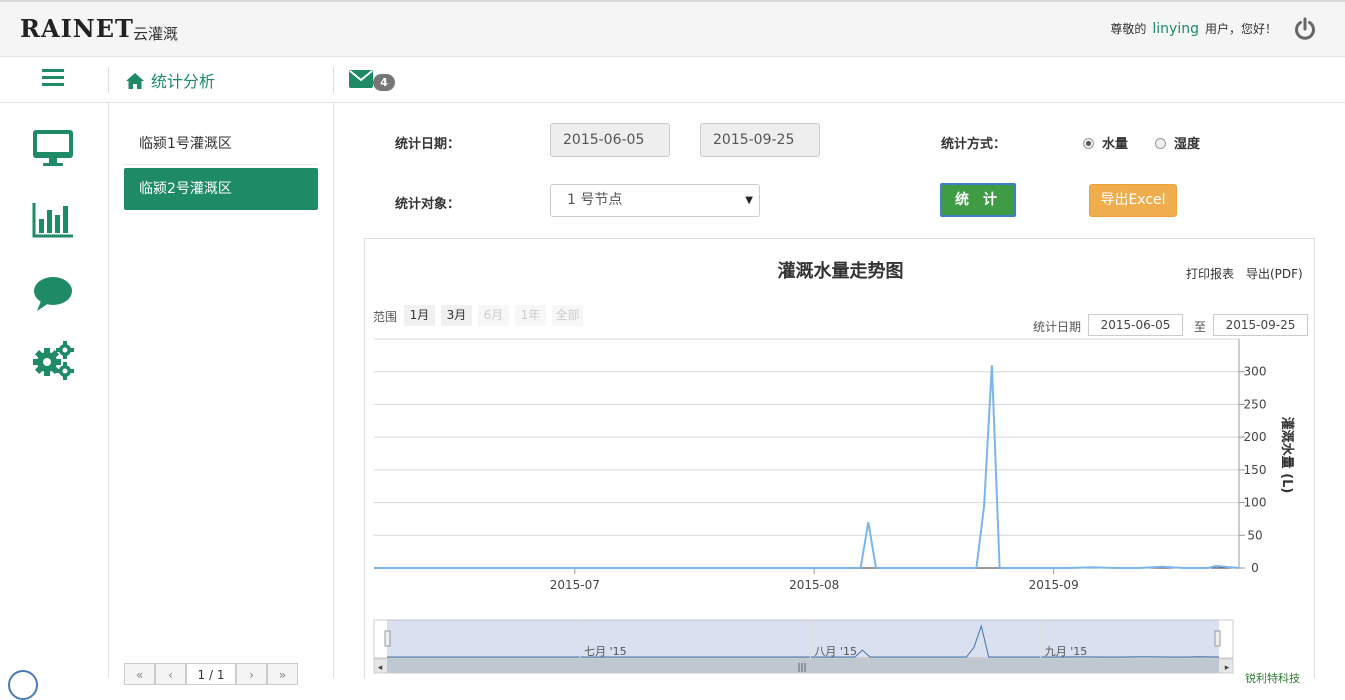  I want to click on target-select-value: 1 号节点, so click(595, 200).